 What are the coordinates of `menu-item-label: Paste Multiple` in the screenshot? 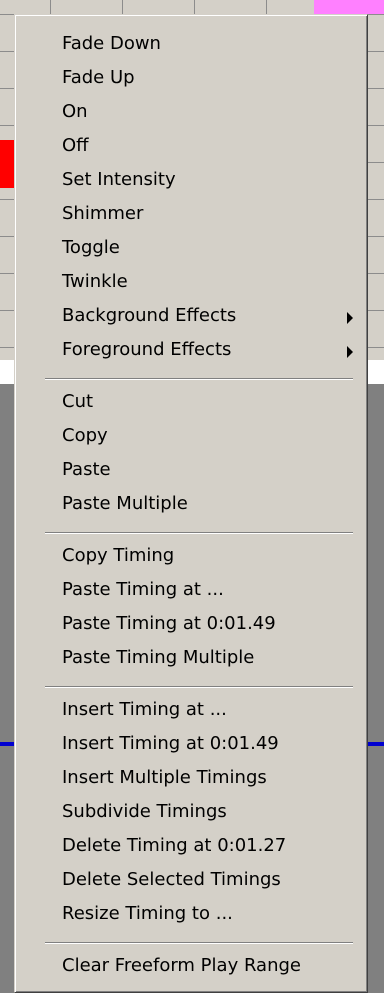 It's located at (125, 503).